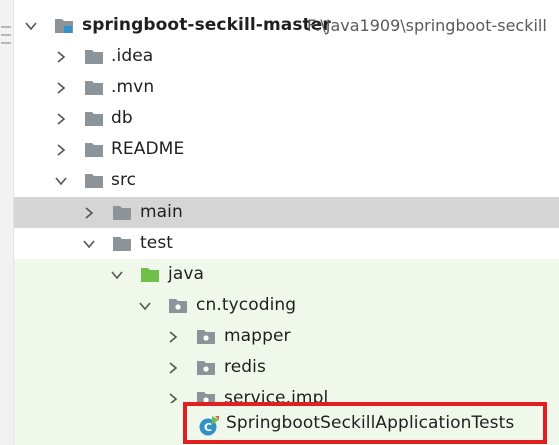  I want to click on highlight-box, so click(365, 423).